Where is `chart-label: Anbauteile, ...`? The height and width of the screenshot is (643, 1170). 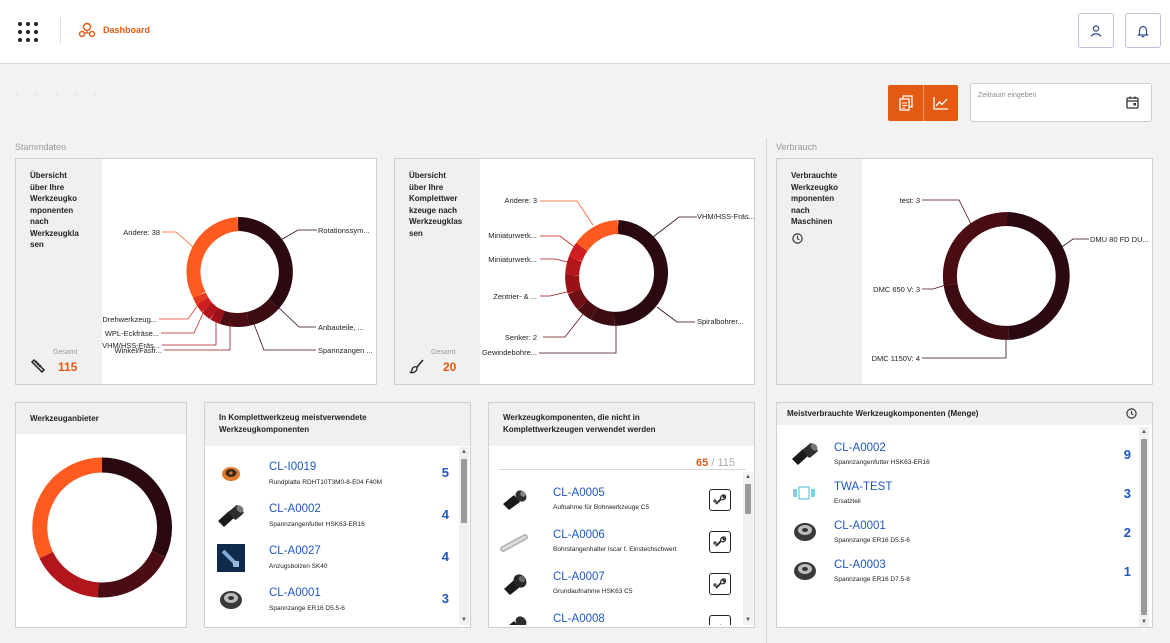
chart-label: Anbauteile, ... is located at coordinates (341, 327).